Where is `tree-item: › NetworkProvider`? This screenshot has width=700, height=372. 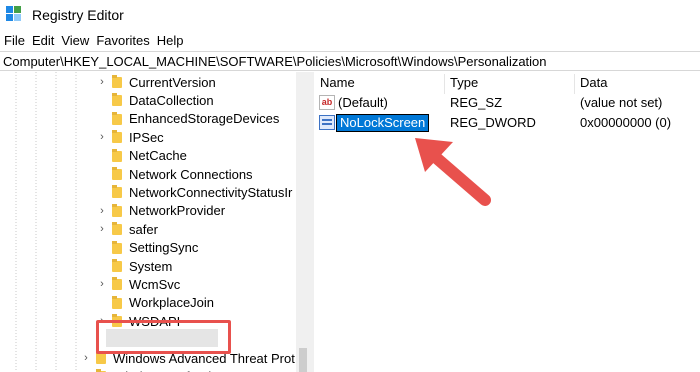 tree-item: › NetworkProvider is located at coordinates (154, 211).